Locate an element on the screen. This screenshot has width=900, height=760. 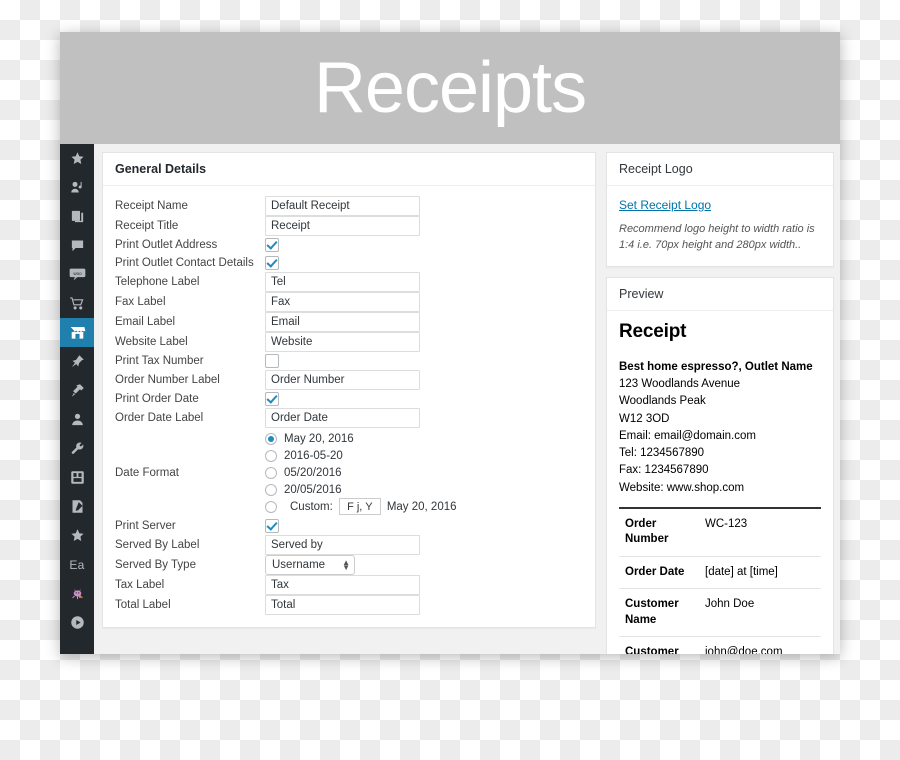
receipt-row-value: WC-123 is located at coordinates (760, 532).